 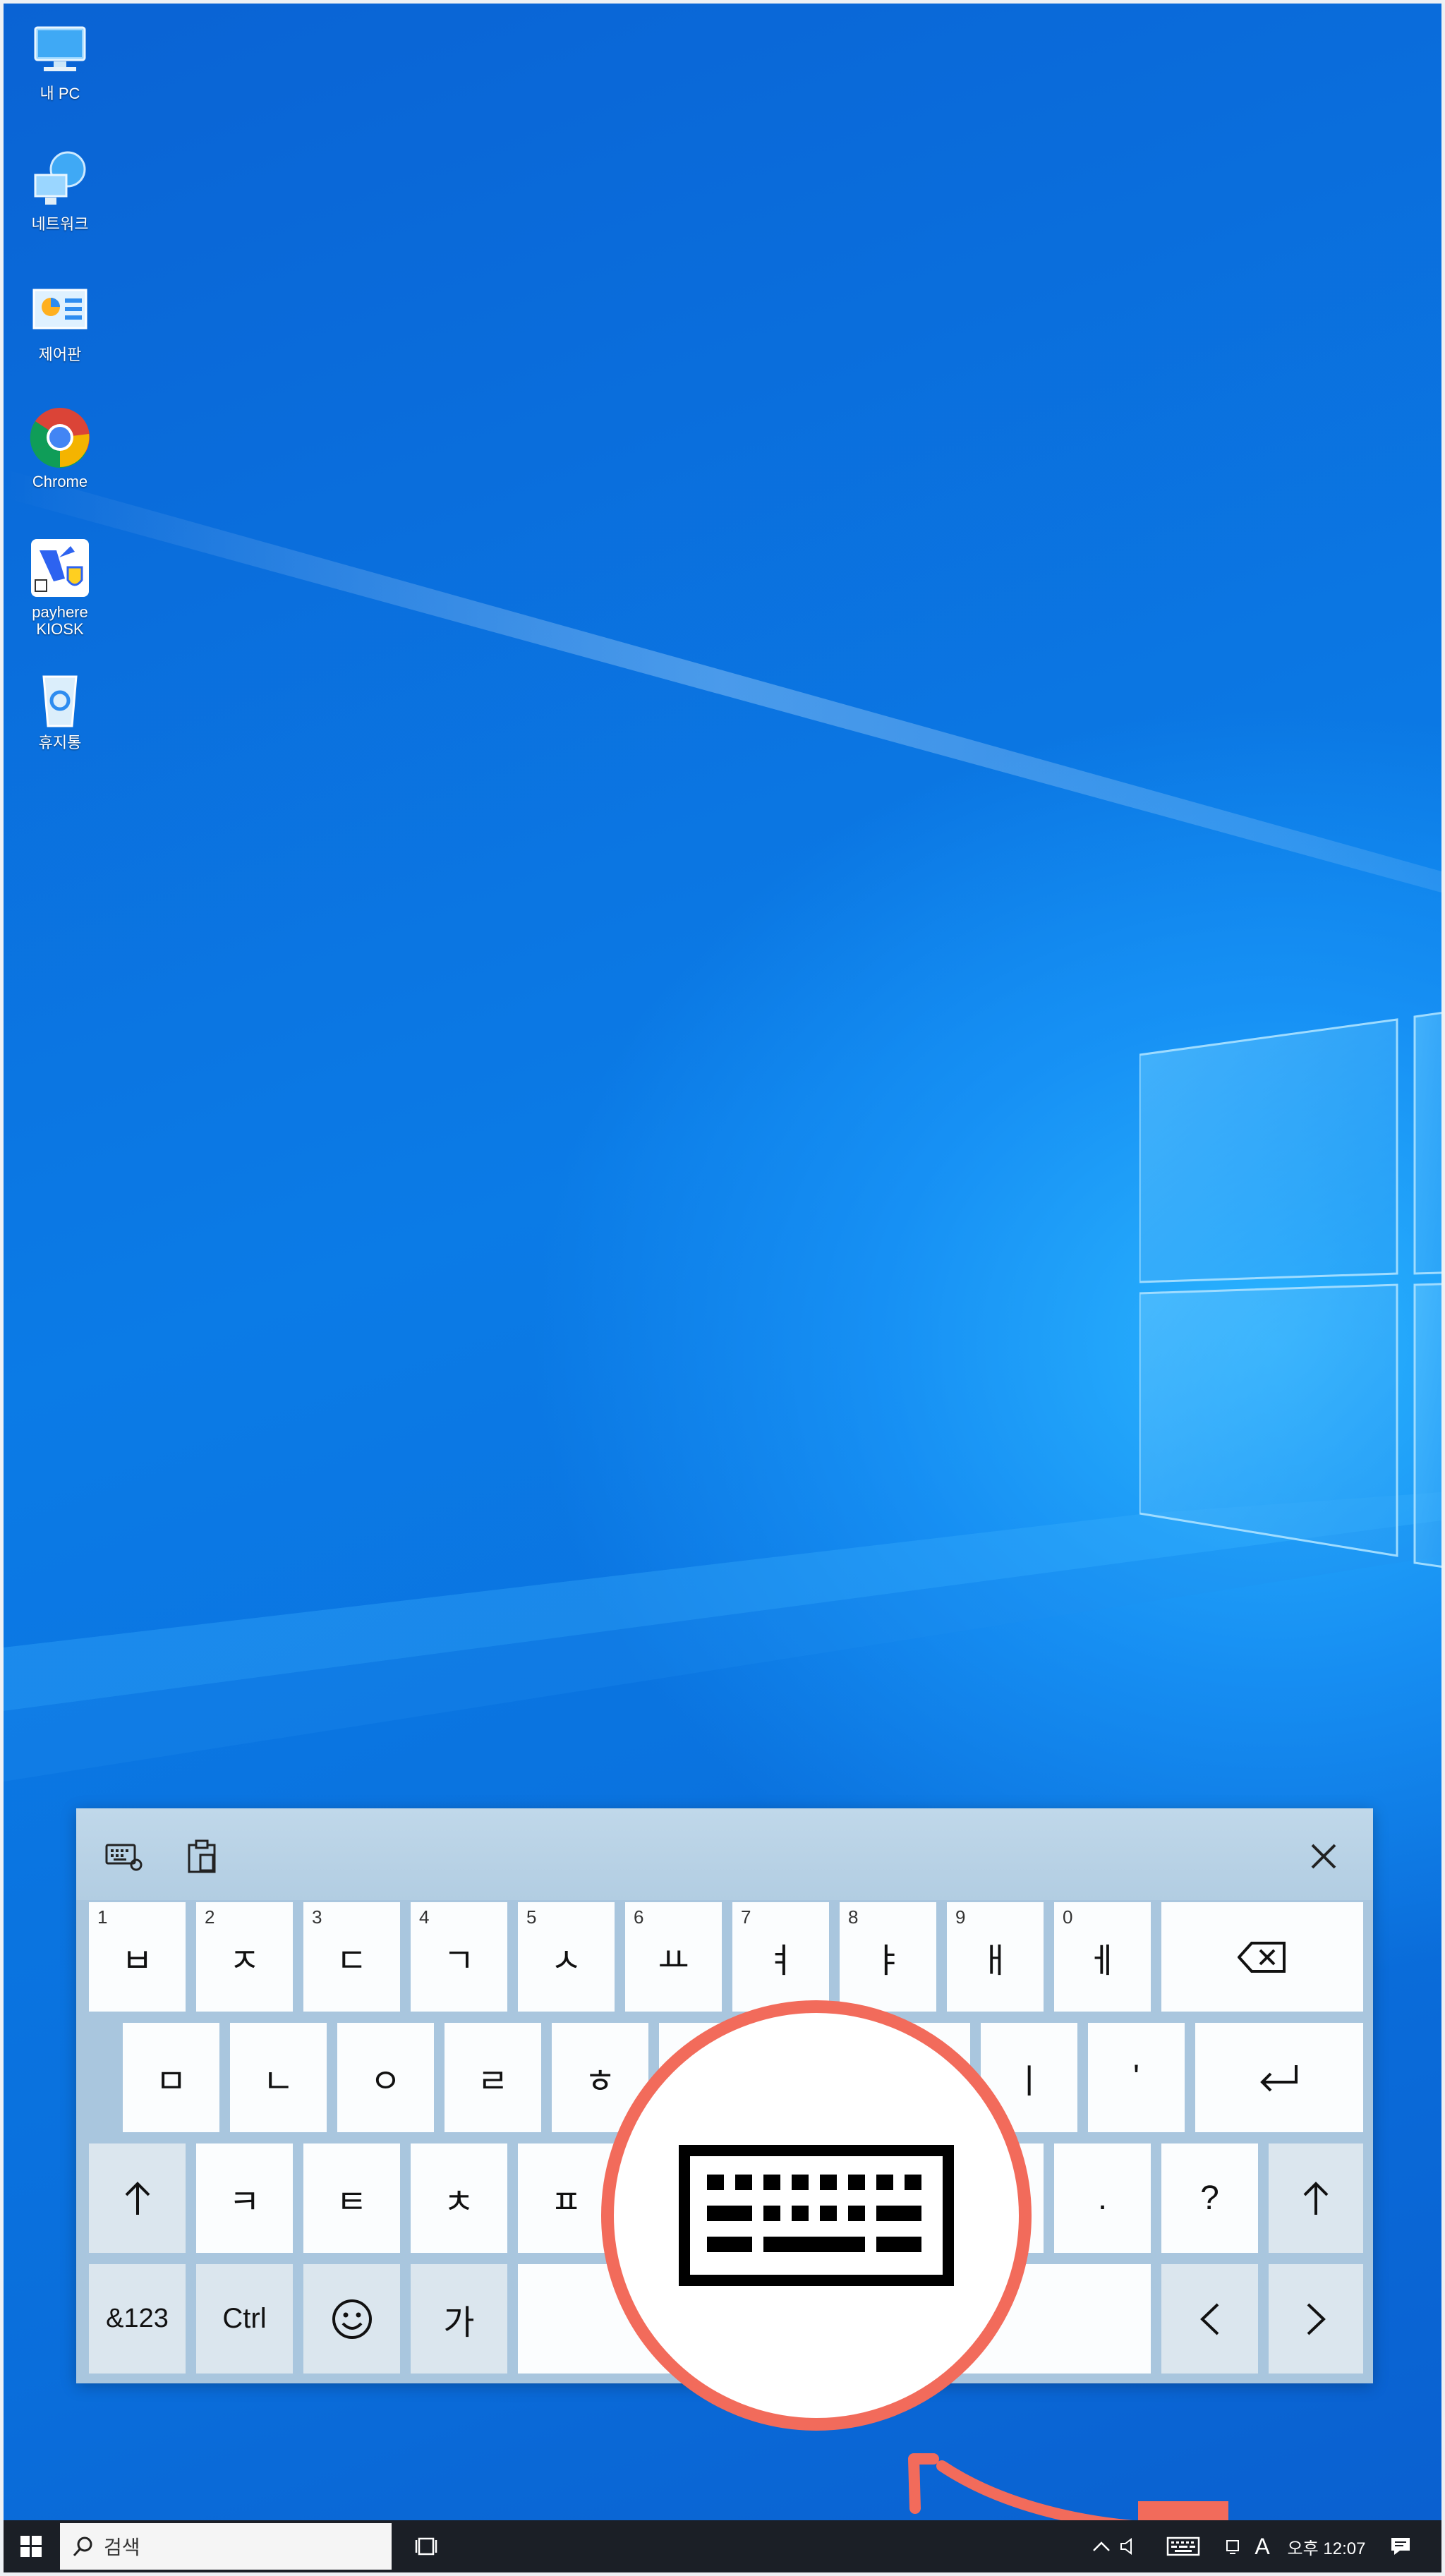 I want to click on volume-button, so click(x=1127, y=2546).